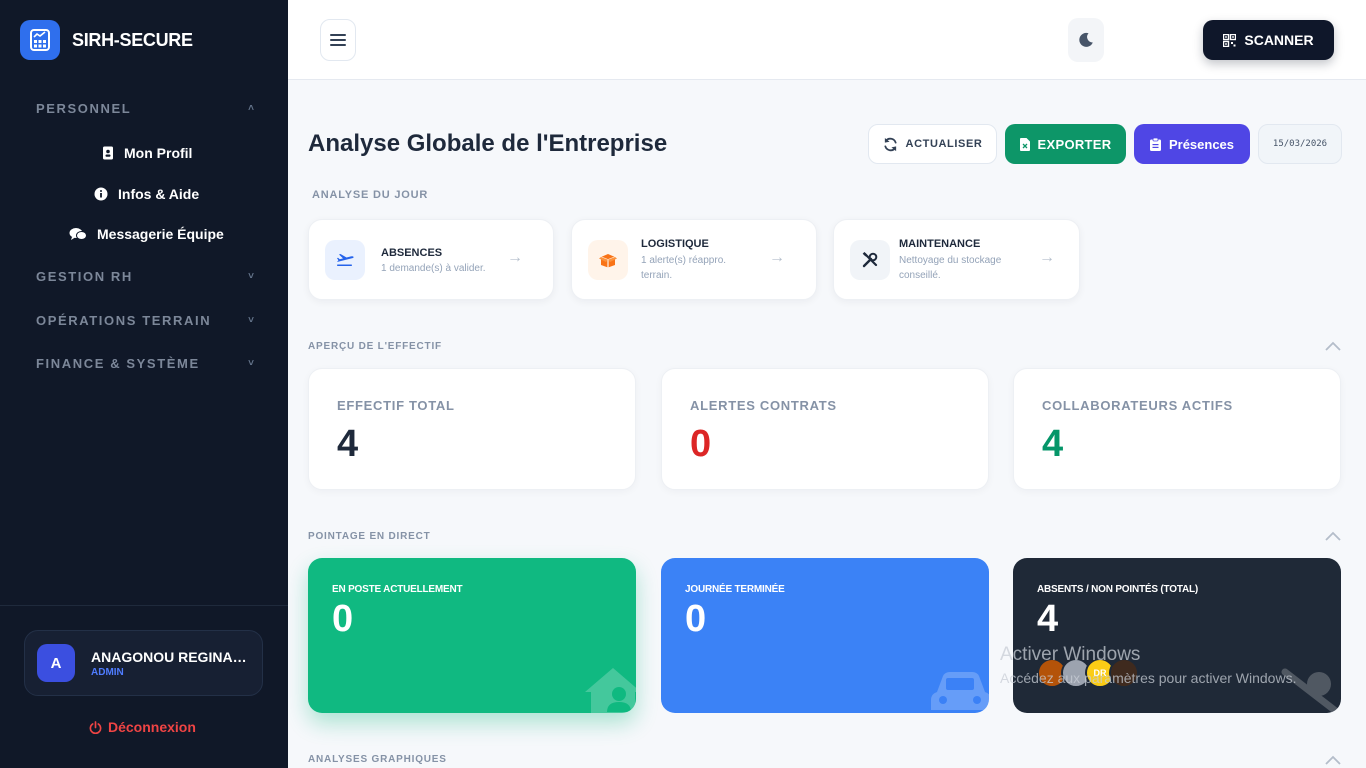 The image size is (1366, 768). I want to click on sidebar-item-label: Infos & Aide, so click(159, 194).